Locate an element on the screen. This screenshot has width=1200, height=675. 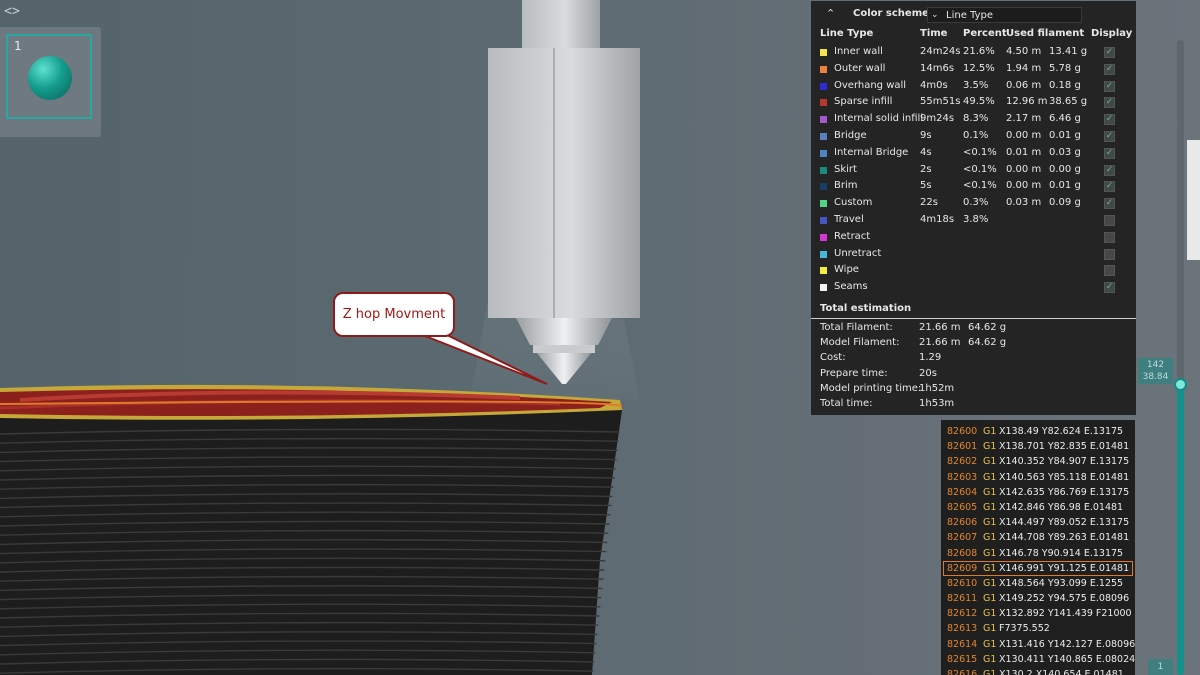
gcode-params: X138.49 Y82.624 E.13175 is located at coordinates (1061, 431).